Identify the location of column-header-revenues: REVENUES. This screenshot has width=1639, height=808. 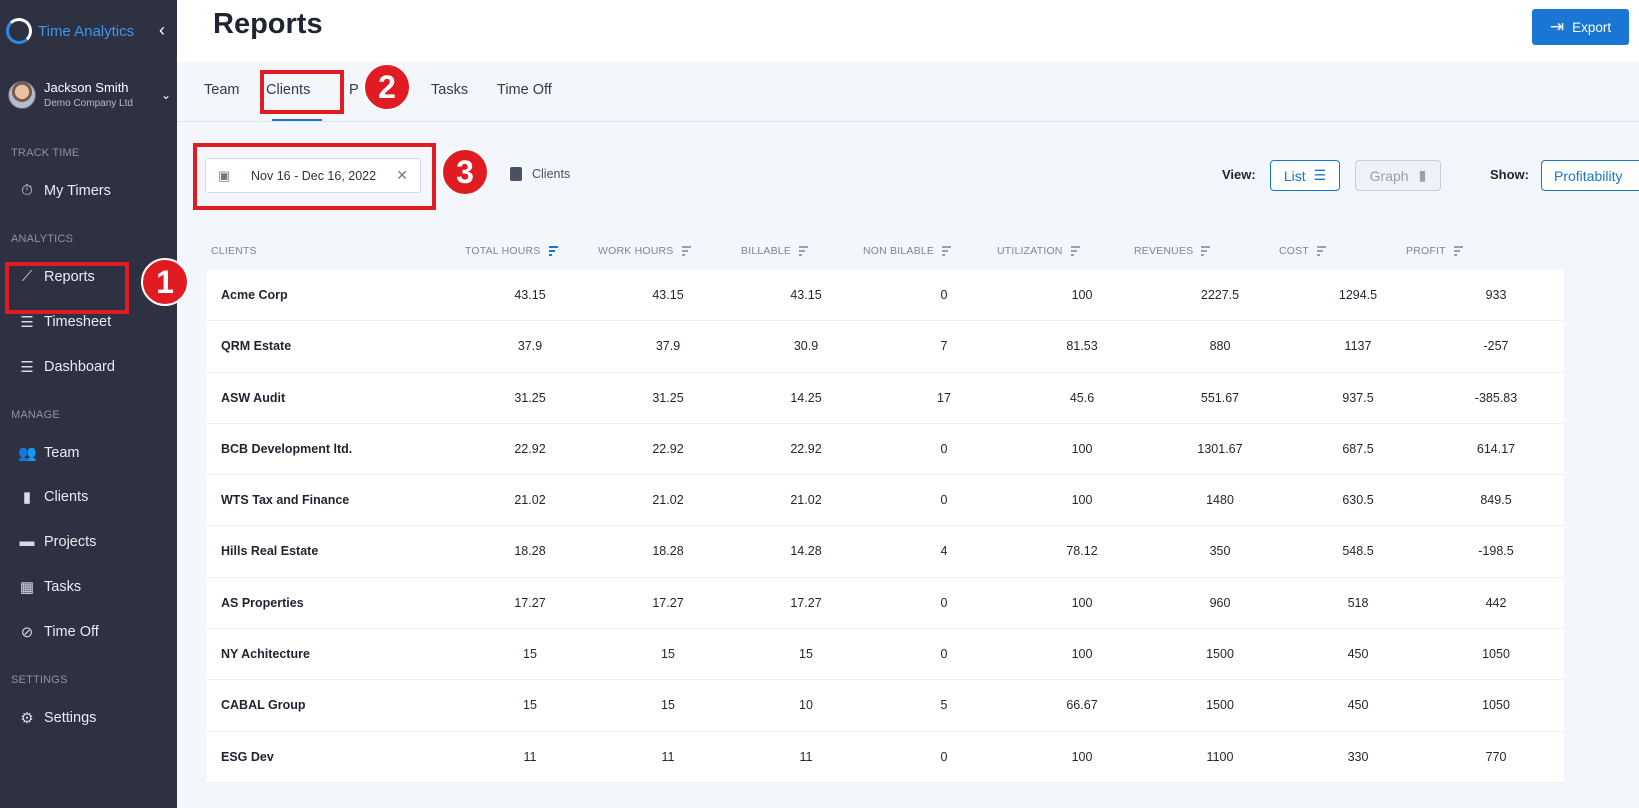
(1172, 251).